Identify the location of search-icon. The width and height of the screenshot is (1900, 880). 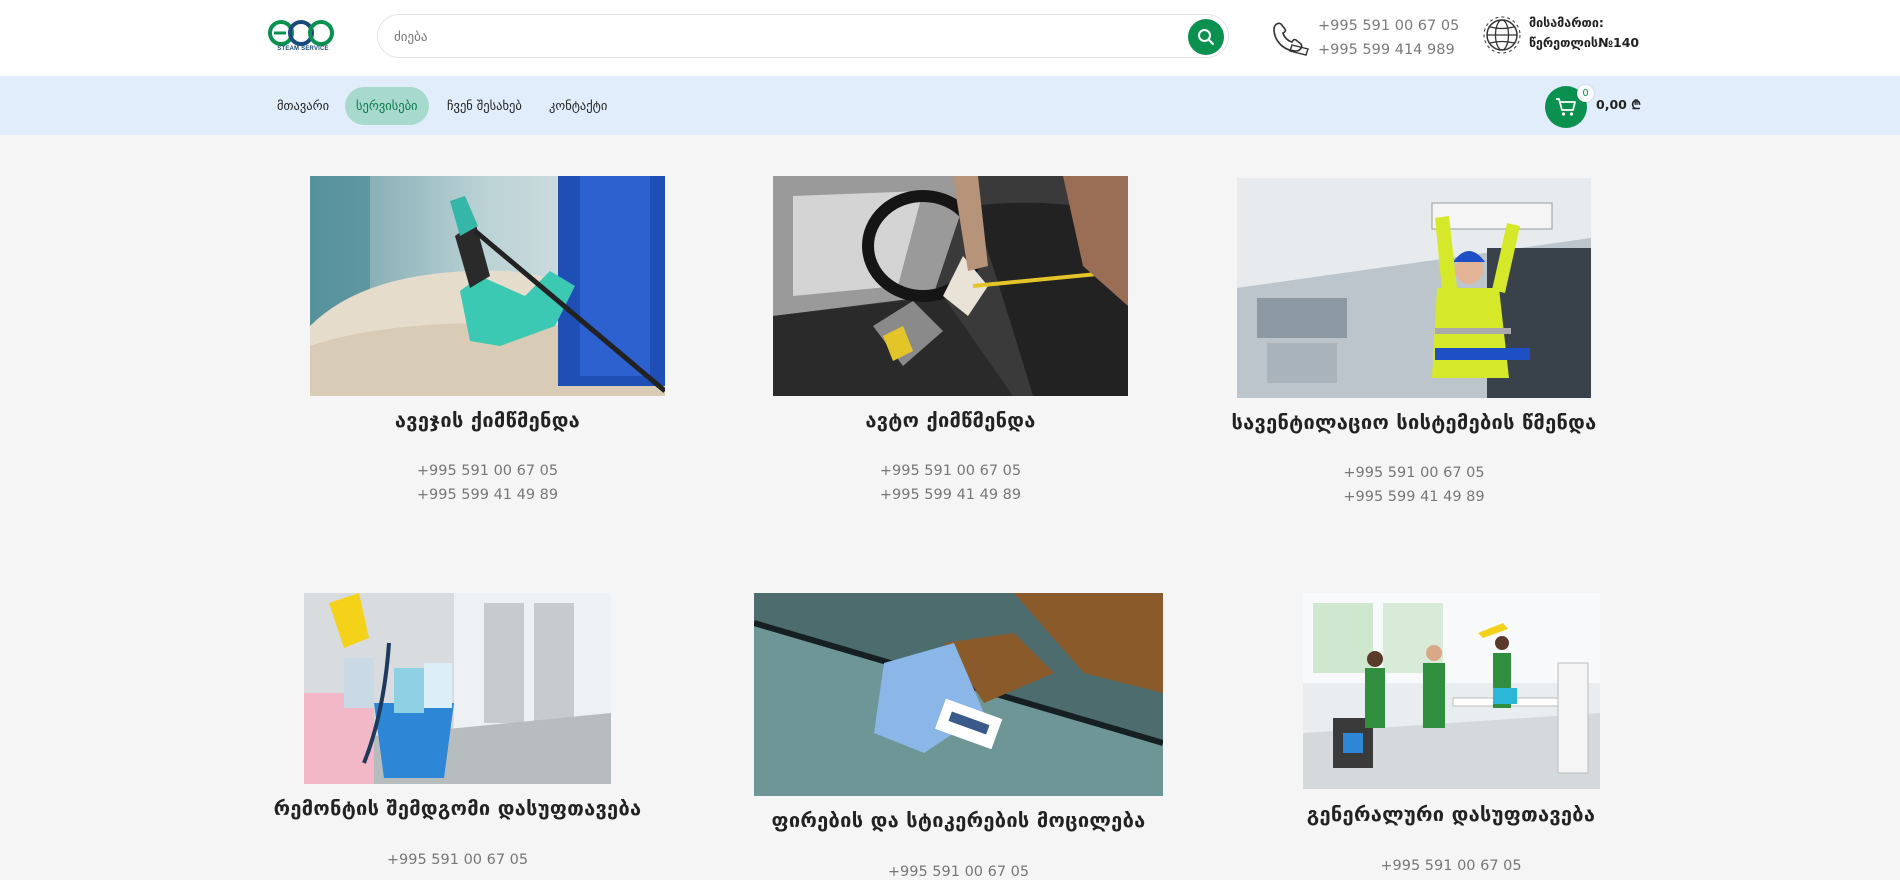
(1206, 37).